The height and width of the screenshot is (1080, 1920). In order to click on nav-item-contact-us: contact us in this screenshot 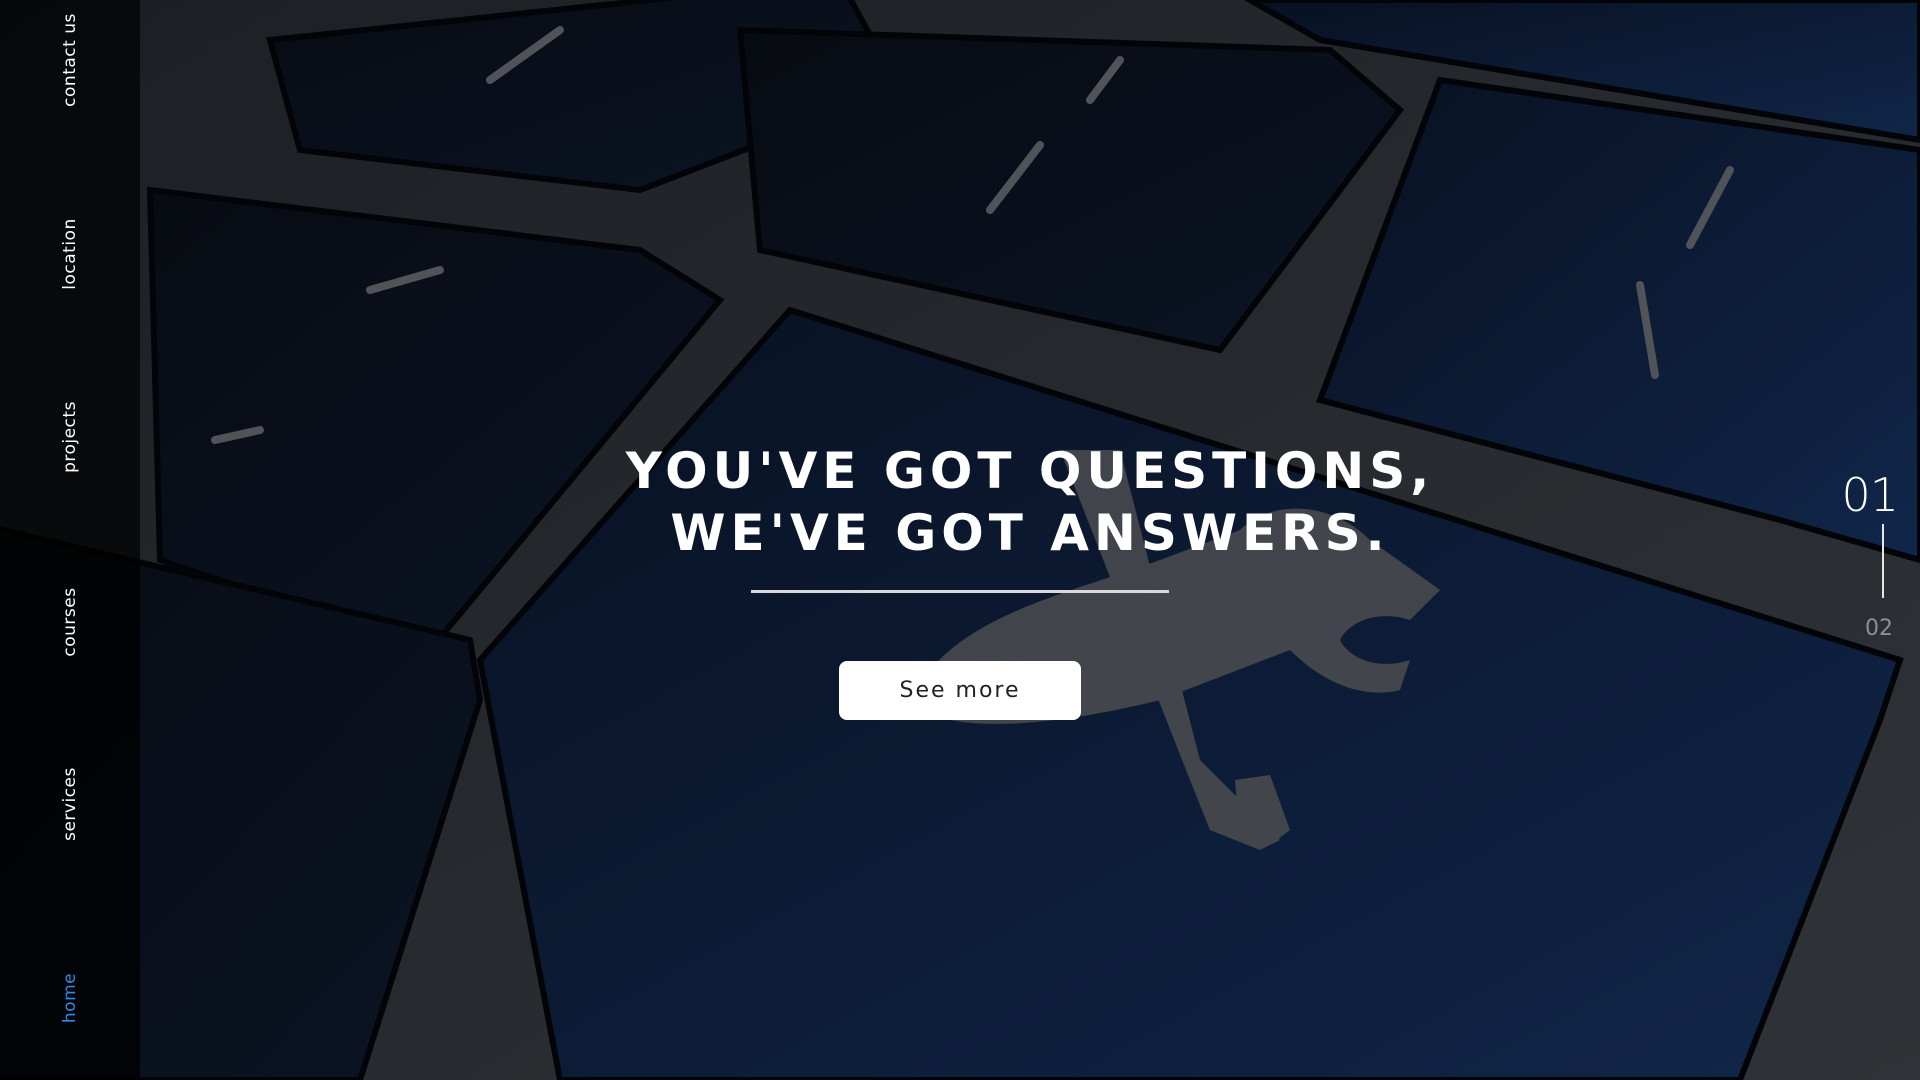, I will do `click(70, 60)`.